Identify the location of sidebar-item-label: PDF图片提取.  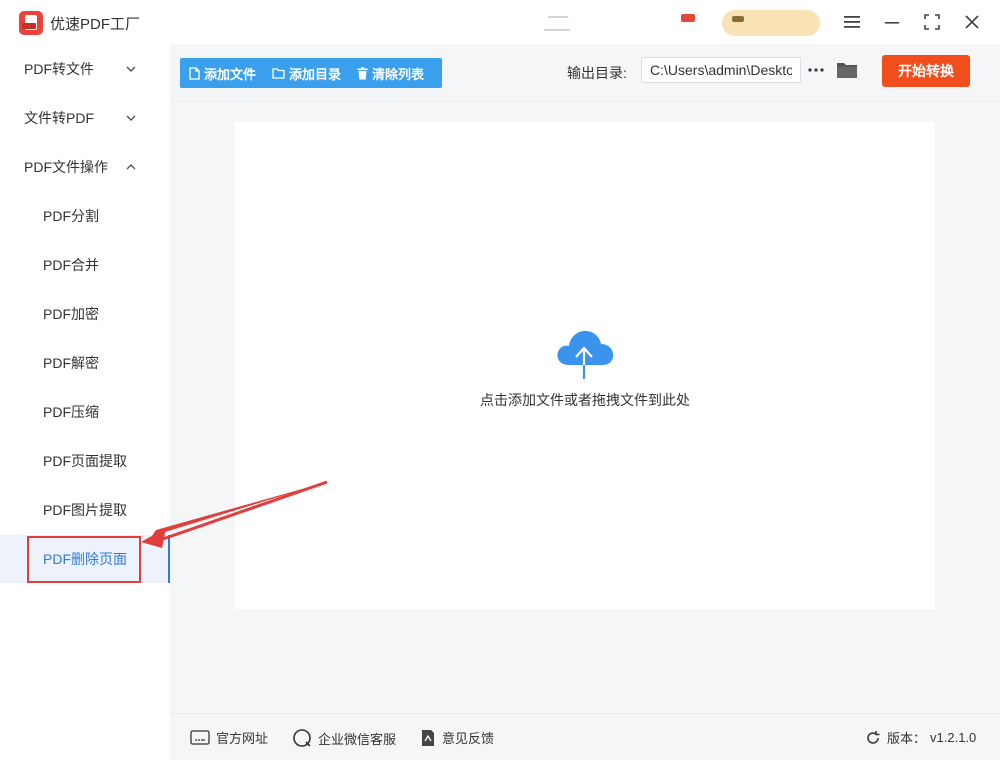
(85, 510).